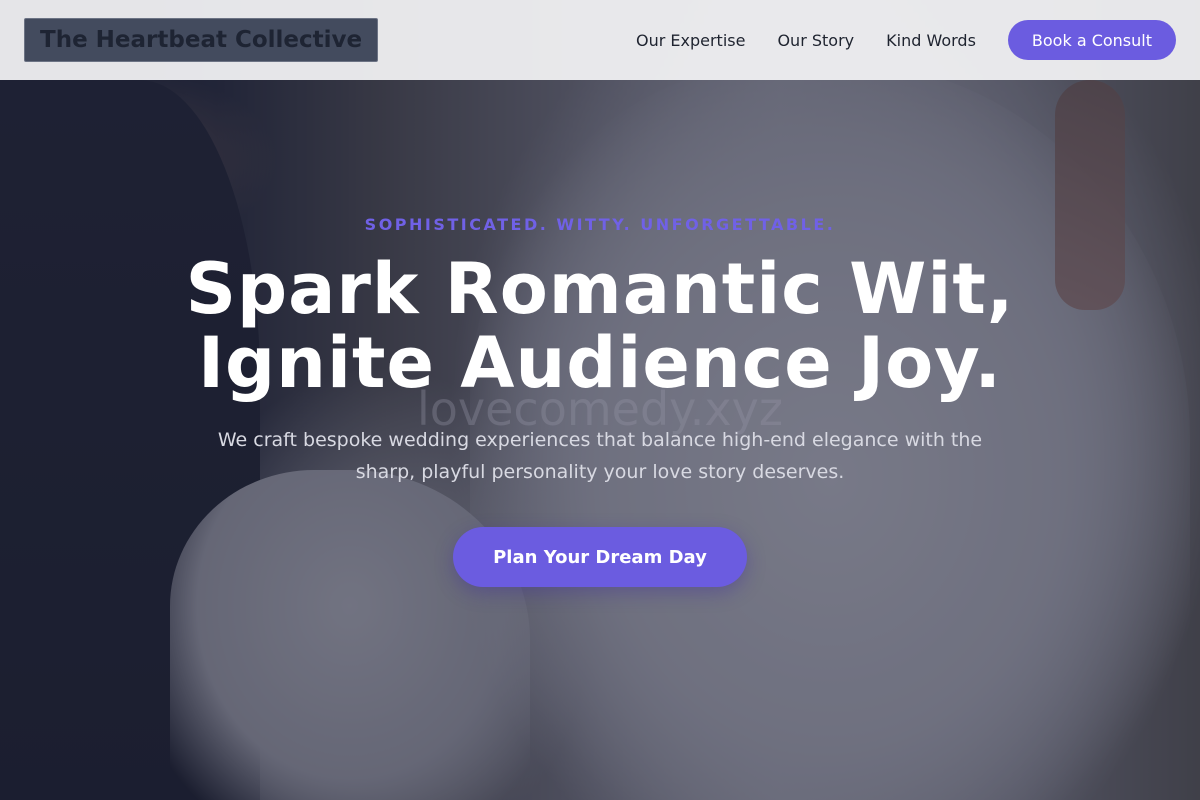  What do you see at coordinates (600, 363) in the screenshot?
I see `headline-line-2: Ignite Audience Joy.` at bounding box center [600, 363].